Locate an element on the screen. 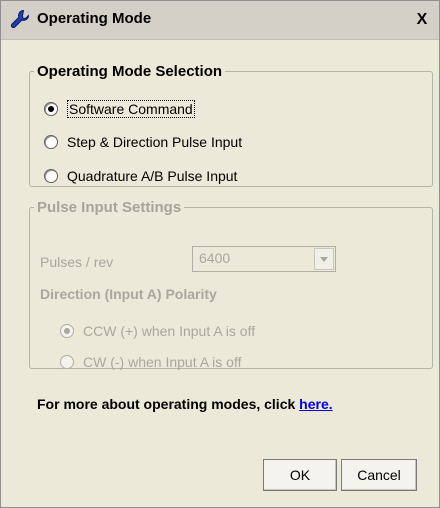 The image size is (440, 508). operating-mode-selection-legend: Operating Mode Selection is located at coordinates (130, 71).